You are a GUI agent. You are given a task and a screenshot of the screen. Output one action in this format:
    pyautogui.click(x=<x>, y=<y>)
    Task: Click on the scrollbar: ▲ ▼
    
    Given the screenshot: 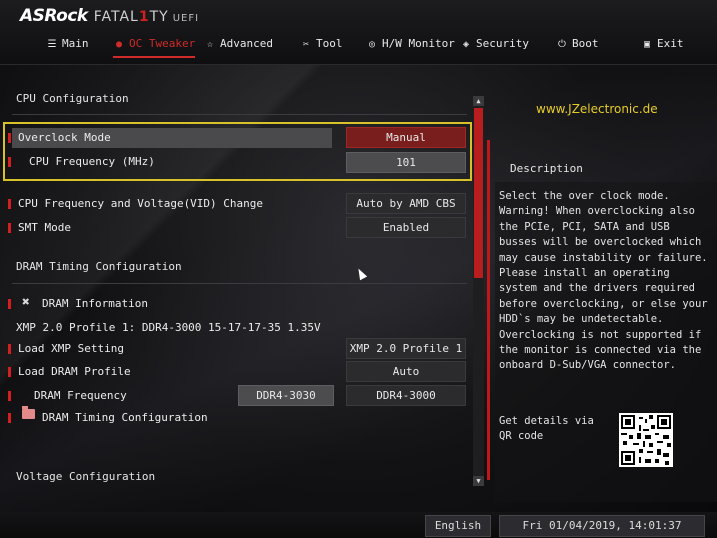 What is the action you would take?
    pyautogui.click(x=478, y=291)
    